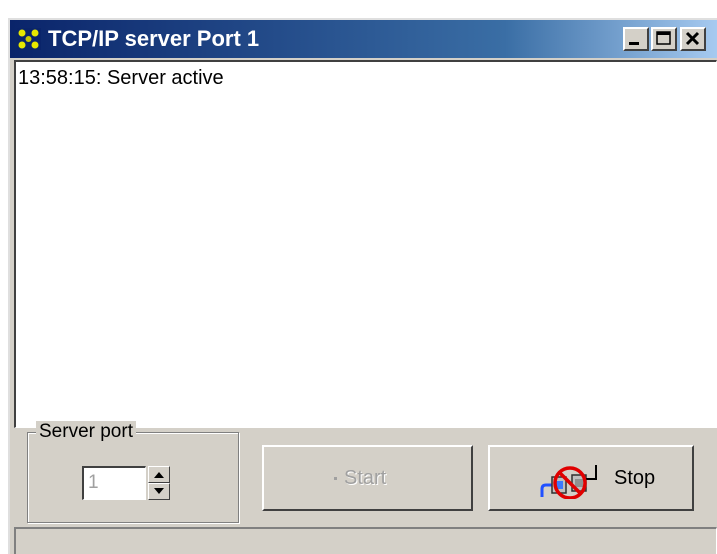  Describe the element at coordinates (29, 39) in the screenshot. I see `network-icon` at that location.